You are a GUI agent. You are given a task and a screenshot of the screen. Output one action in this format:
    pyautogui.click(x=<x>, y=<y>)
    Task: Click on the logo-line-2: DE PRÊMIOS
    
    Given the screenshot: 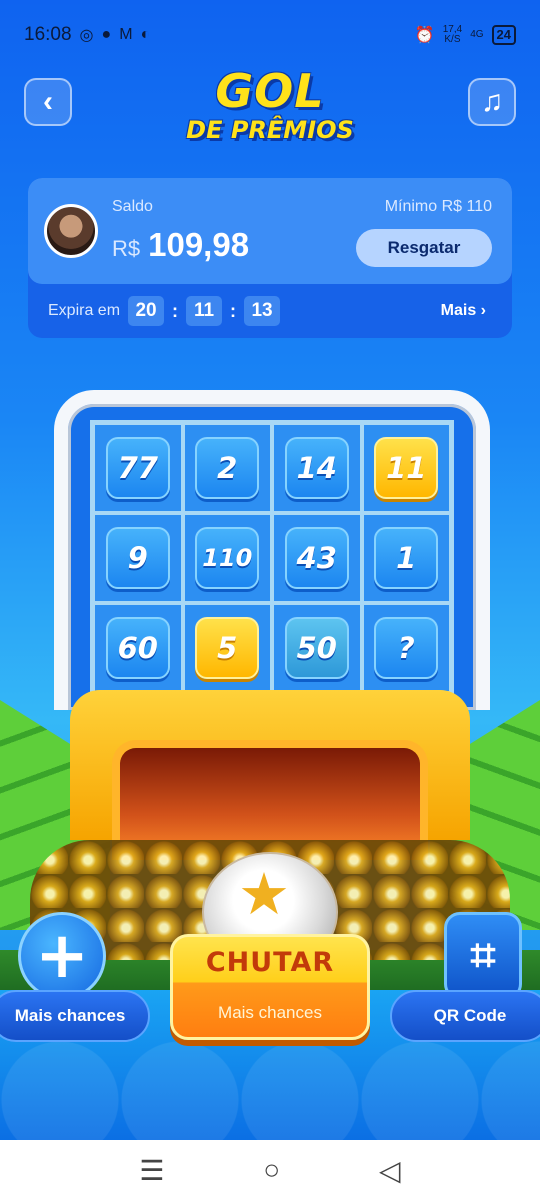 What is the action you would take?
    pyautogui.click(x=270, y=130)
    